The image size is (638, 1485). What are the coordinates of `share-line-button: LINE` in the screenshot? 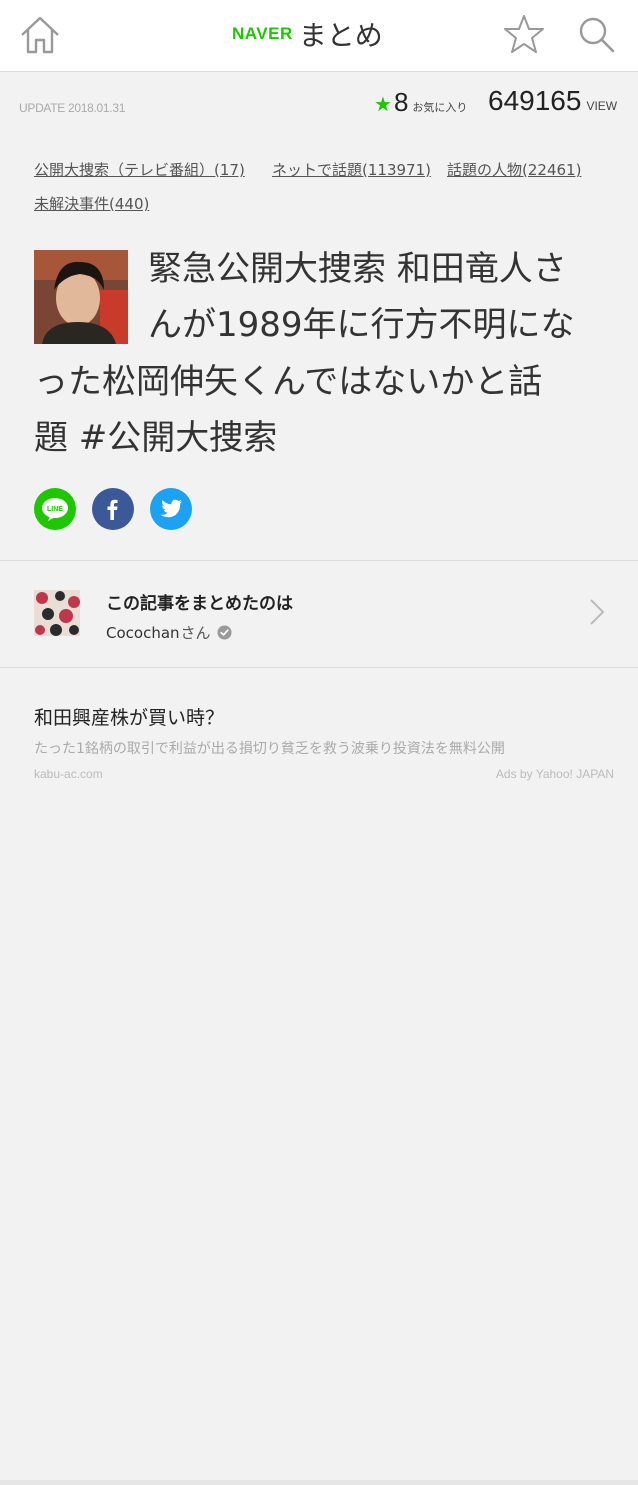 It's located at (55, 509).